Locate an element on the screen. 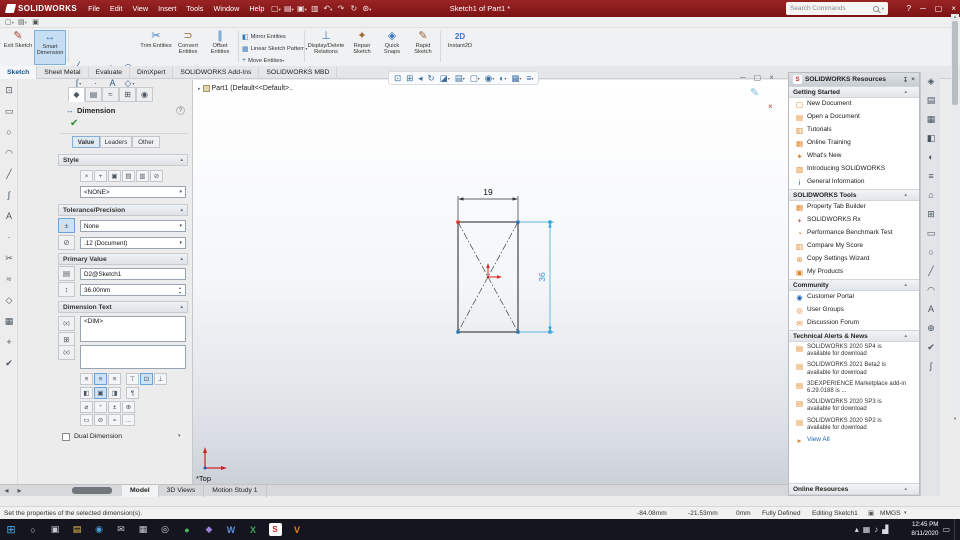 This screenshot has width=960, height=540. confirmation-corner-exit-sketch-icon: ✎ is located at coordinates (754, 92).